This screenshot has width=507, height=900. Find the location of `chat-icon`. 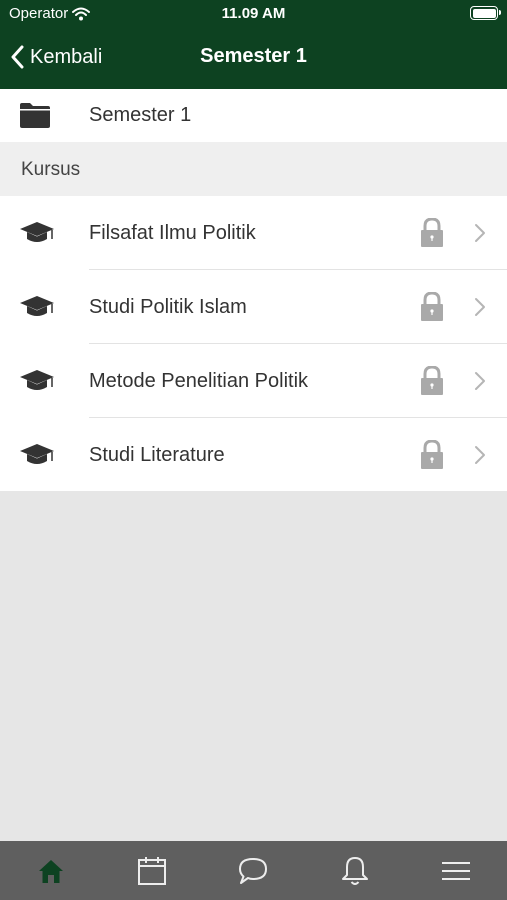

chat-icon is located at coordinates (253, 870).